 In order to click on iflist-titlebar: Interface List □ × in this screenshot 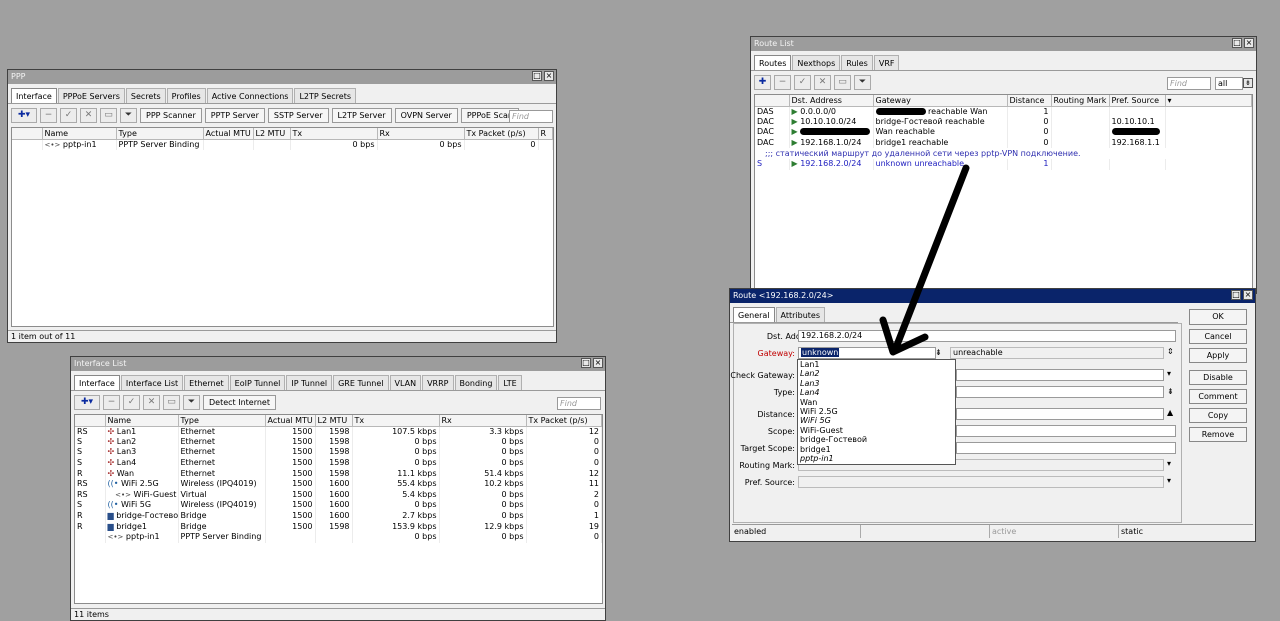, I will do `click(338, 364)`.